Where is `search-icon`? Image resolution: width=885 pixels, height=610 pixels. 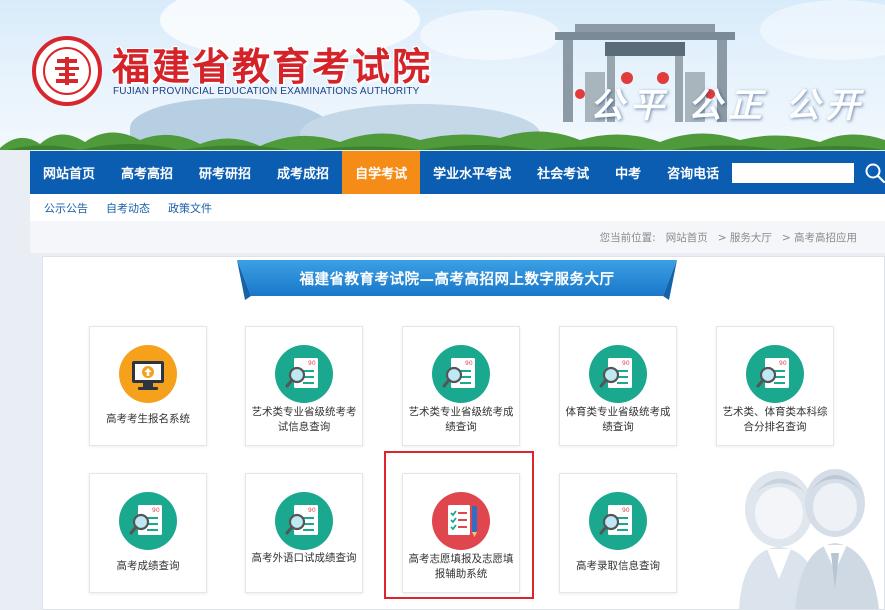
search-icon is located at coordinates (874, 173).